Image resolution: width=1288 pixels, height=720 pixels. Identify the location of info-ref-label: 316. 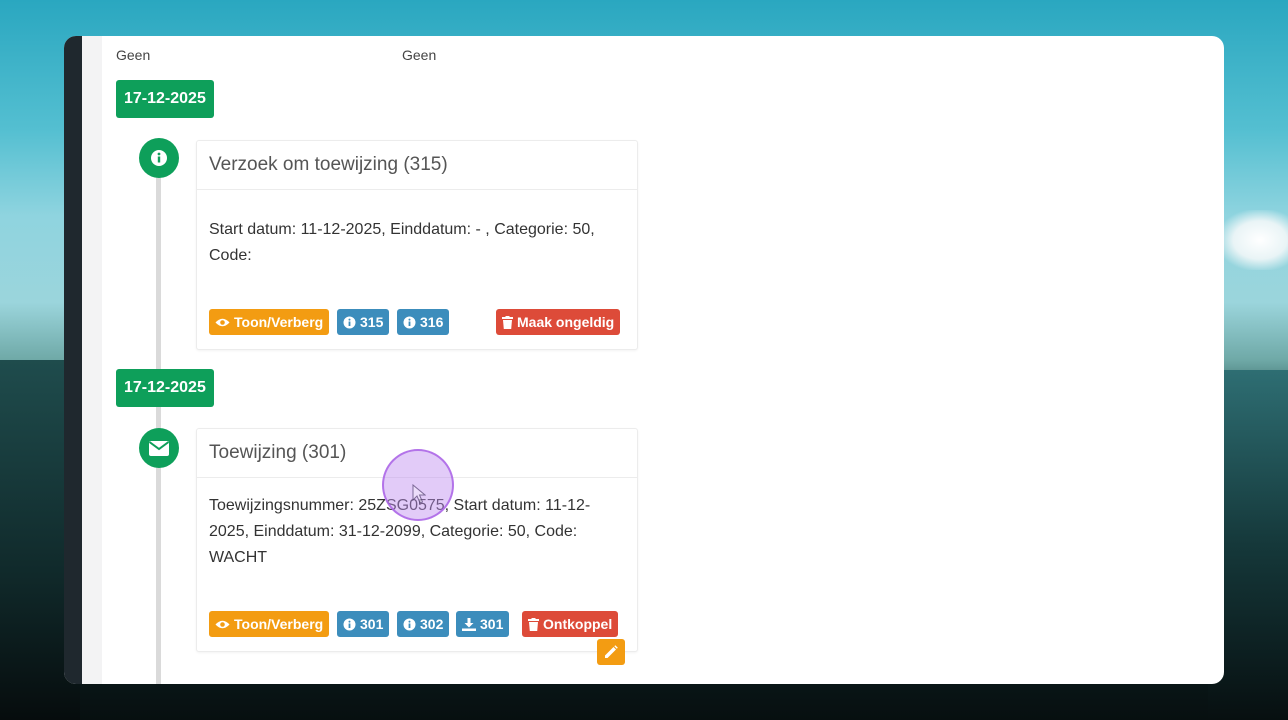
(432, 322).